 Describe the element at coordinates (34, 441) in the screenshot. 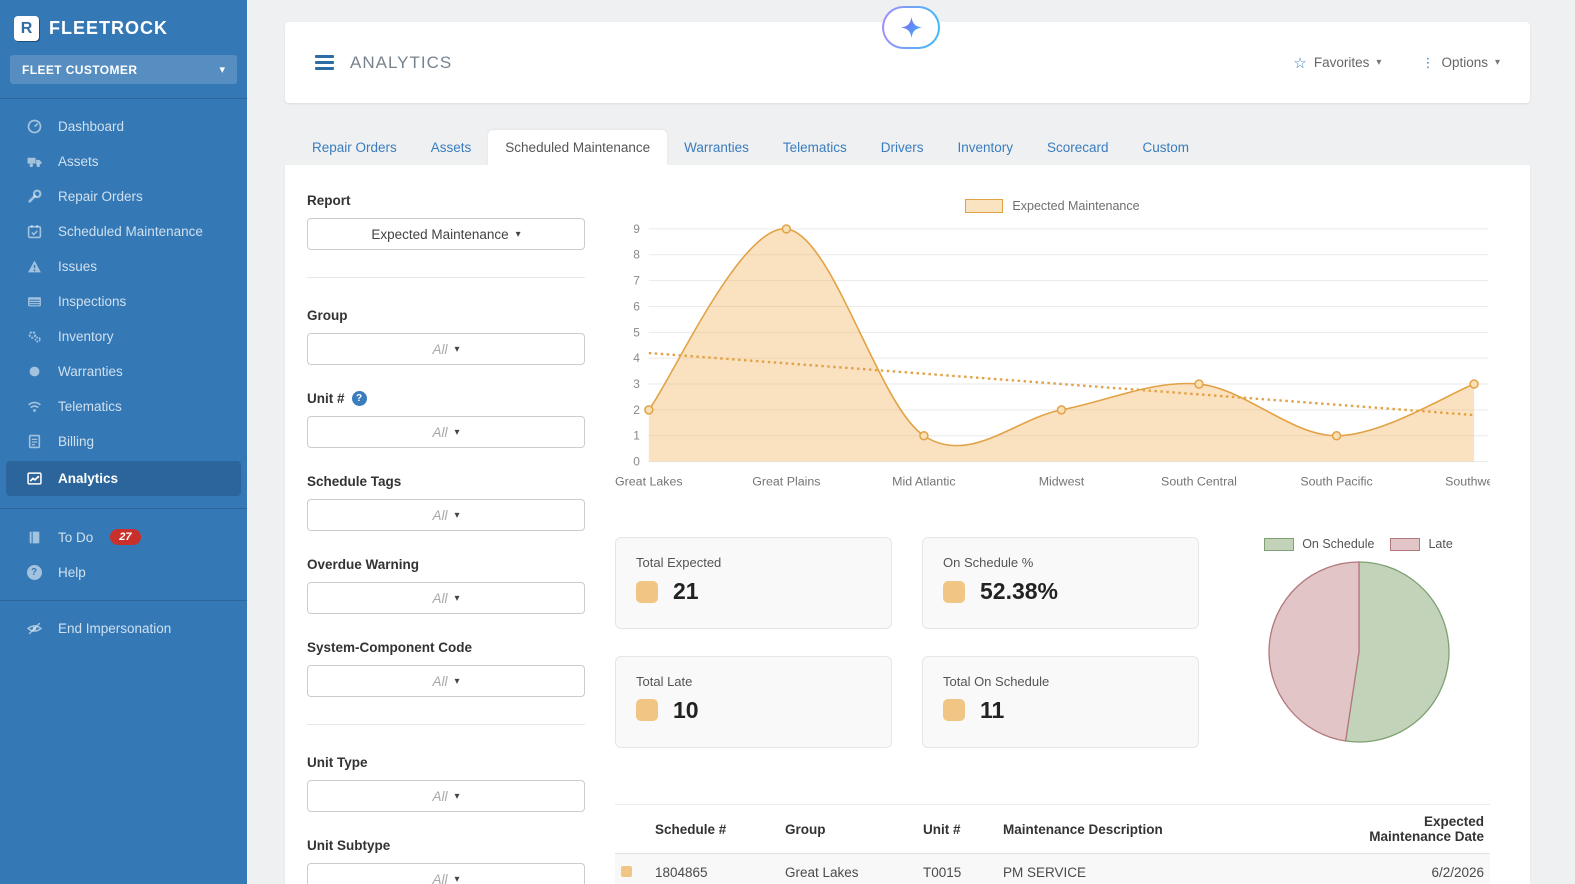

I see `invoice-icon` at that location.